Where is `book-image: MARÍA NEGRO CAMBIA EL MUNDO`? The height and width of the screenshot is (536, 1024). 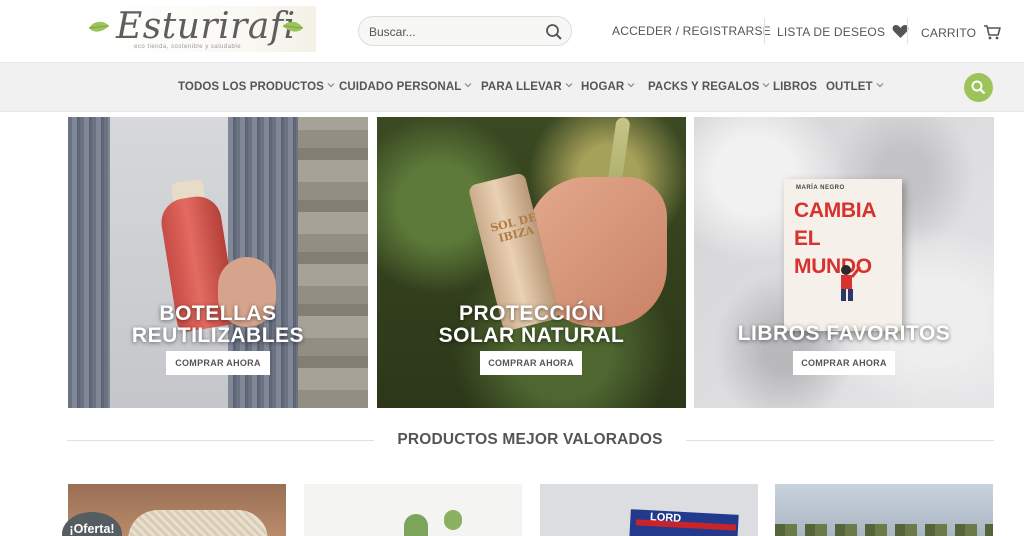 book-image: MARÍA NEGRO CAMBIA EL MUNDO is located at coordinates (843, 255).